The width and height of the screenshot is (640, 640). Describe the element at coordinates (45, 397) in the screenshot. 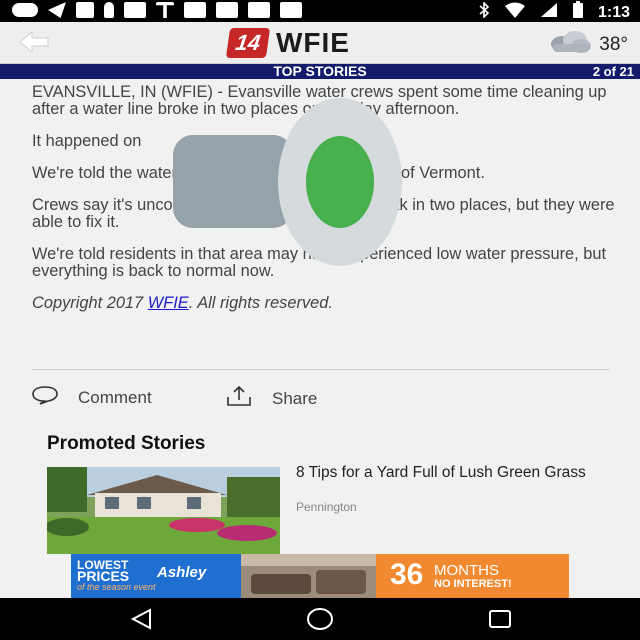

I see `comment-bubble-icon` at that location.